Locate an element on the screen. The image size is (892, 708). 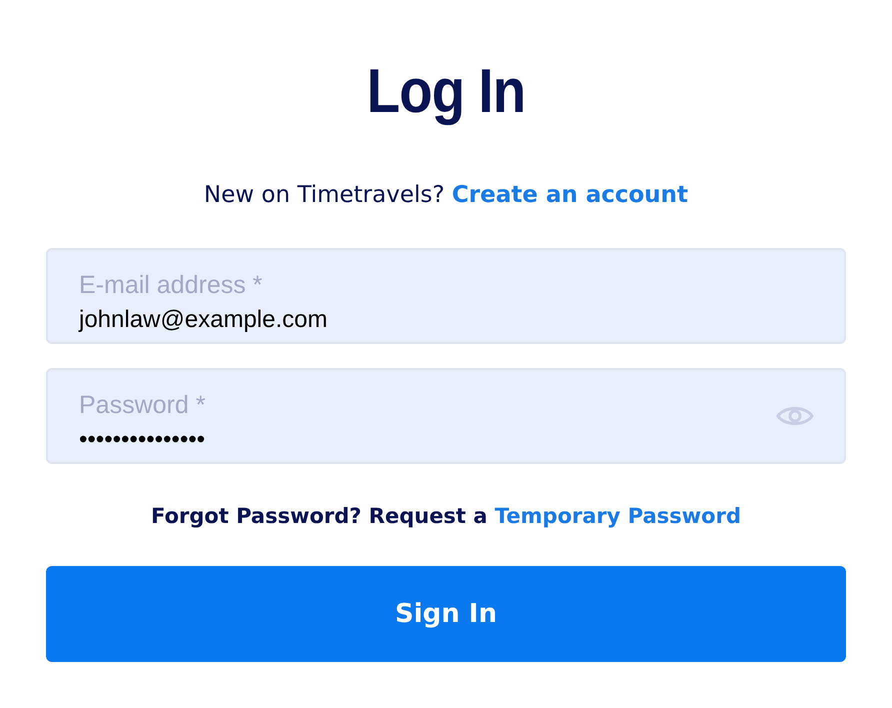
password-field: Password * ••••••••••••••• is located at coordinates (446, 416).